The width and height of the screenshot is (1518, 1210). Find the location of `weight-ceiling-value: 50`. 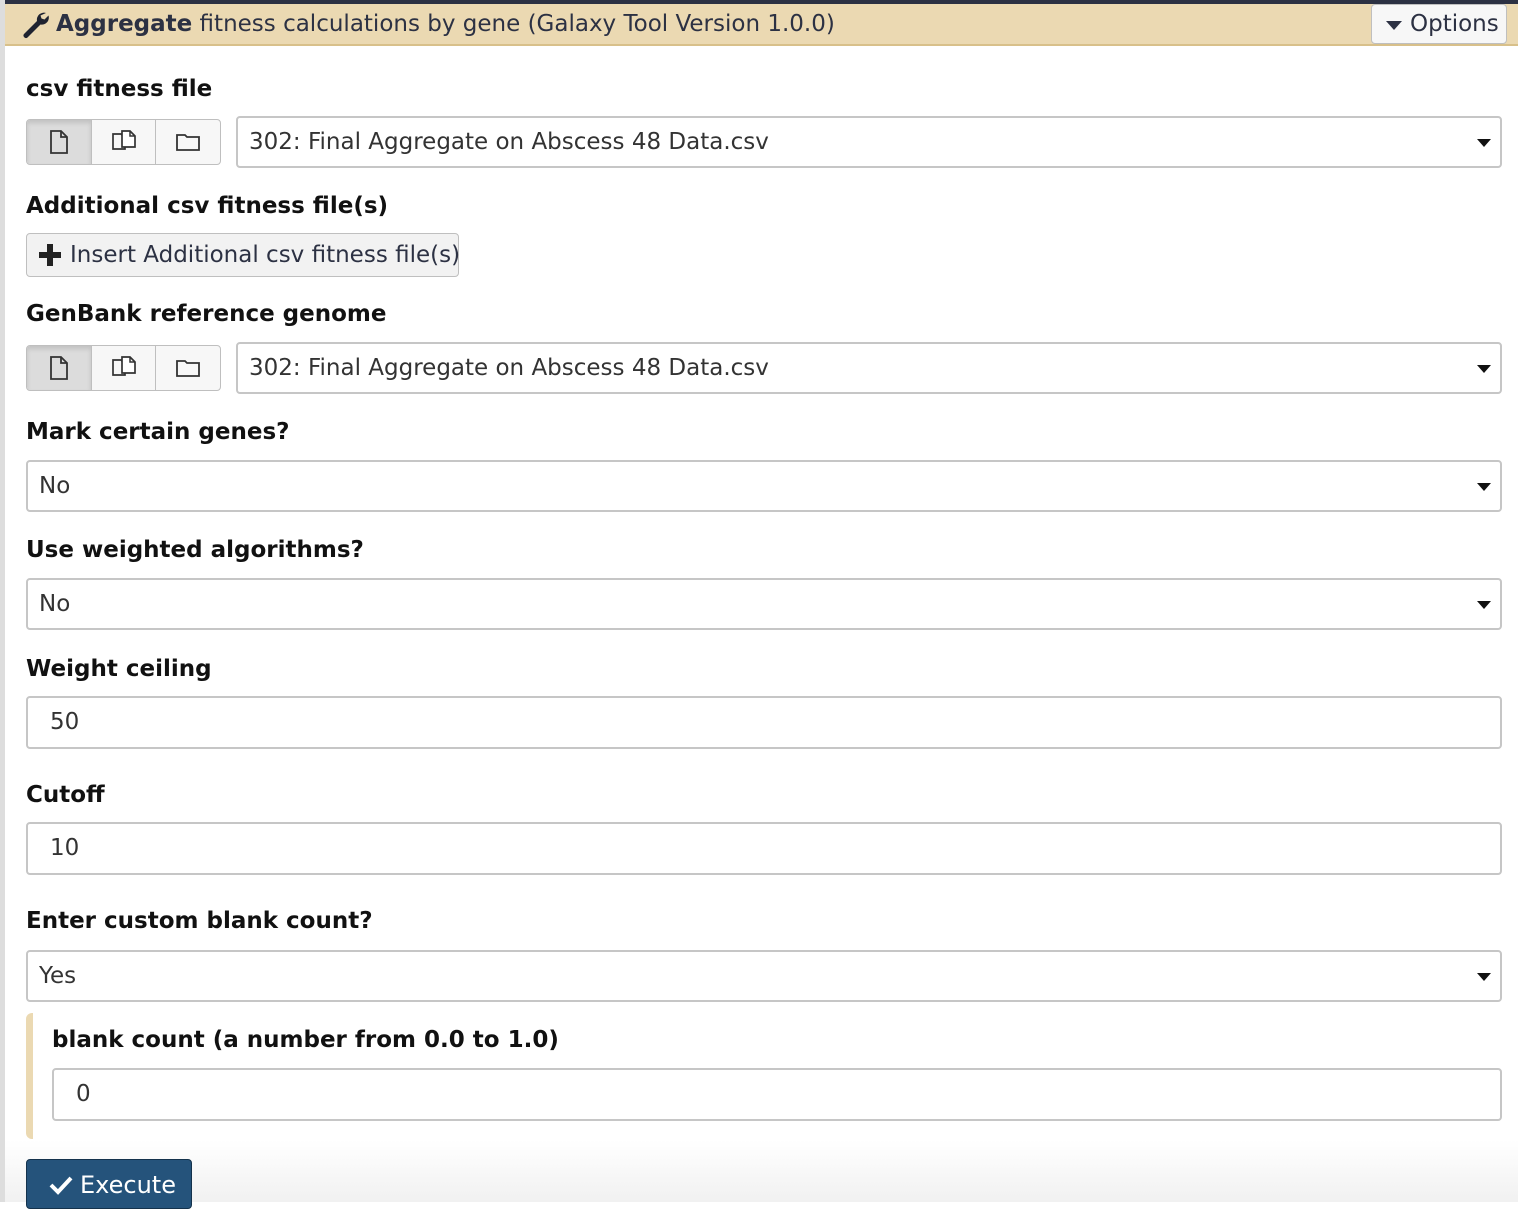

weight-ceiling-value: 50 is located at coordinates (65, 722).